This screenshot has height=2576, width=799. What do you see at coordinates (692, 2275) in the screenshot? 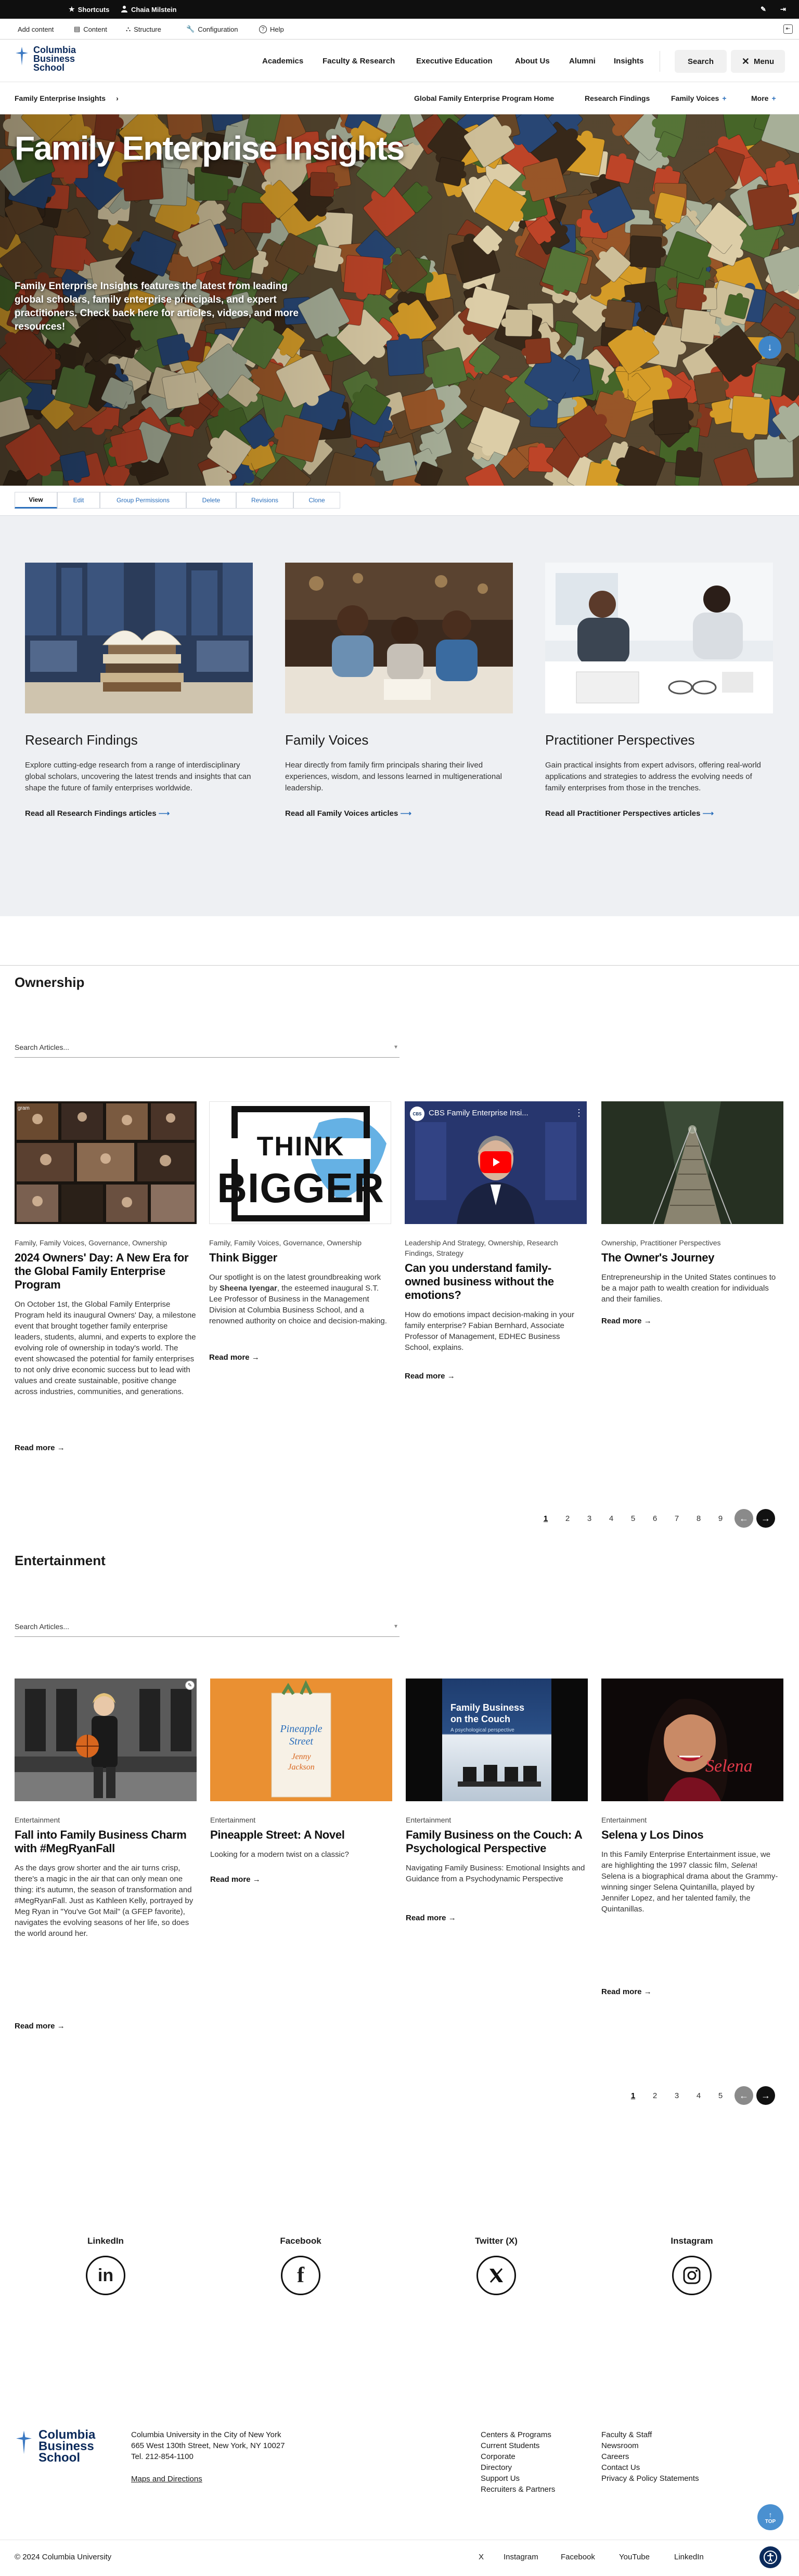
I see `instagram-icon` at bounding box center [692, 2275].